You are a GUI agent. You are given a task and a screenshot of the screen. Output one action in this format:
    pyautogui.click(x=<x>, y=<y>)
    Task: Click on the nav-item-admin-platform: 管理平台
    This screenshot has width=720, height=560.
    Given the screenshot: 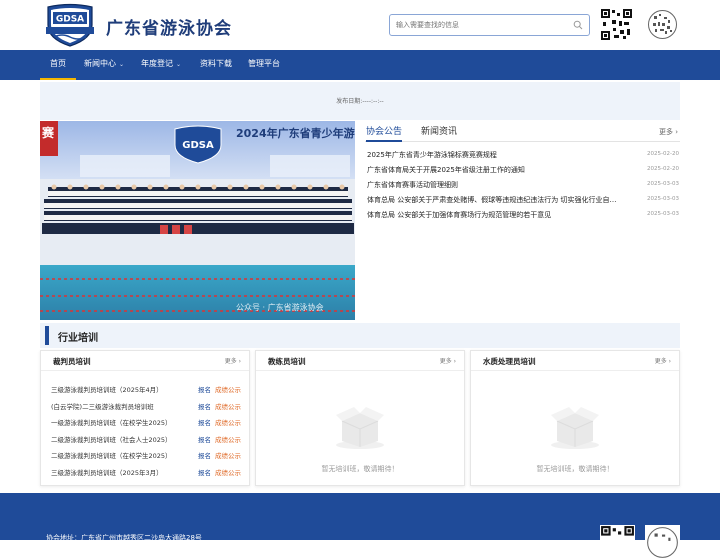 What is the action you would take?
    pyautogui.click(x=264, y=65)
    